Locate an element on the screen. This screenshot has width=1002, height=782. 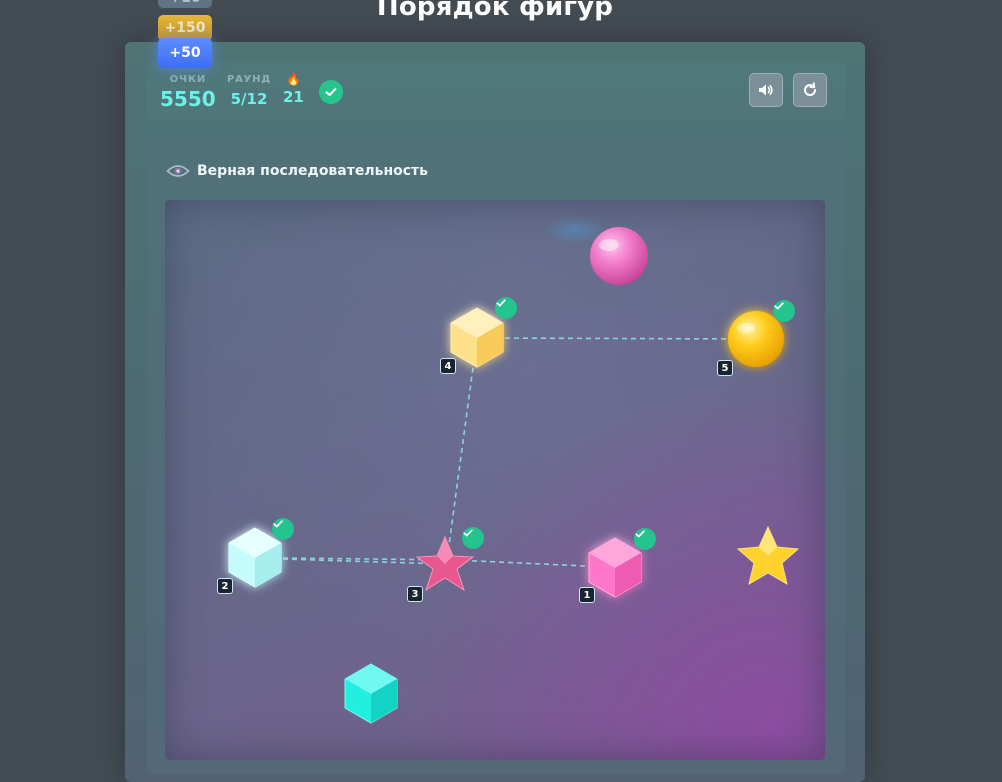
shape-yellow-hexagon is located at coordinates (477, 337).